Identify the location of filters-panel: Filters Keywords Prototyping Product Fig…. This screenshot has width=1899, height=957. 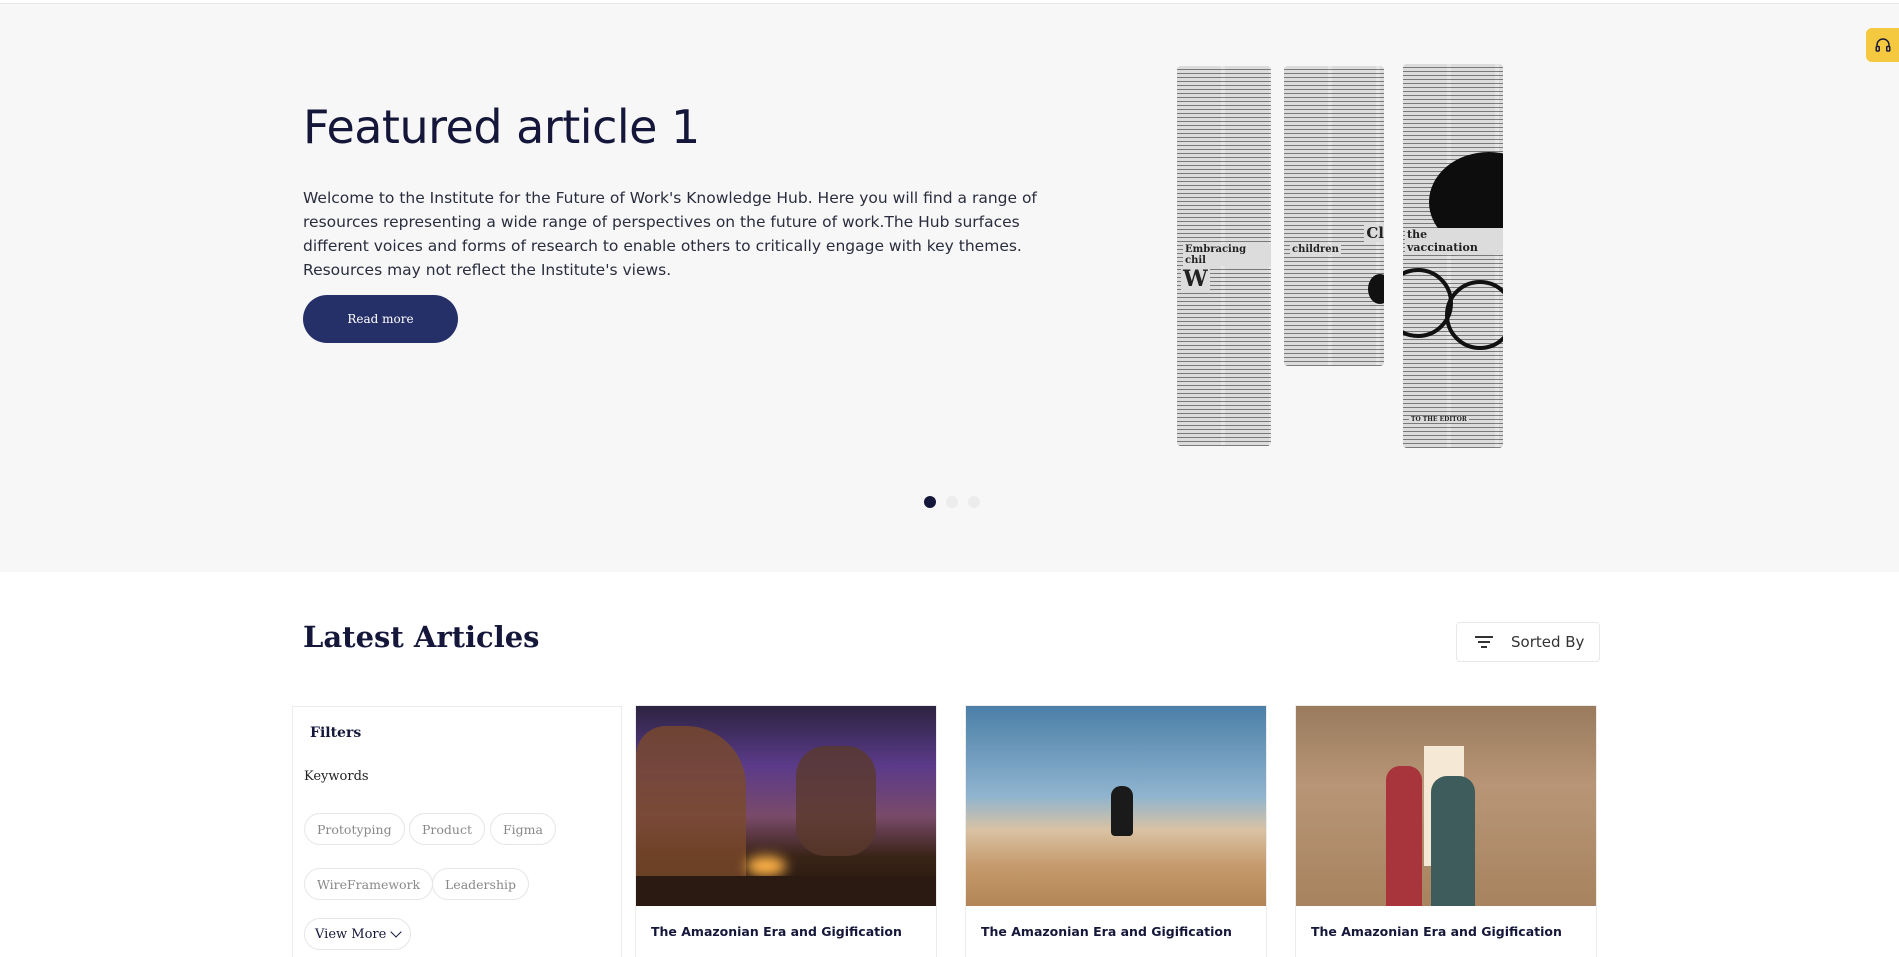
(457, 831).